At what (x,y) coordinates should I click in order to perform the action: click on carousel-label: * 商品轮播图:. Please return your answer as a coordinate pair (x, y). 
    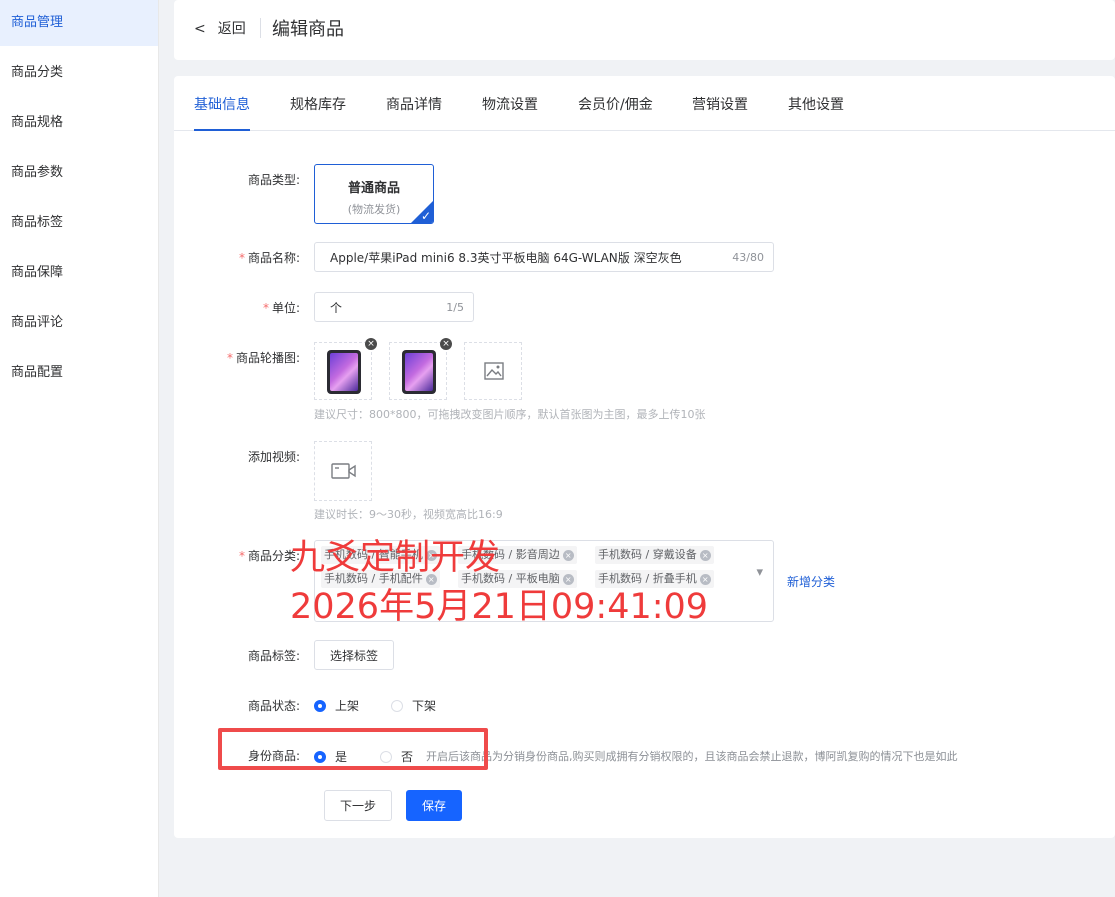
    Looking at the image, I should click on (237, 357).